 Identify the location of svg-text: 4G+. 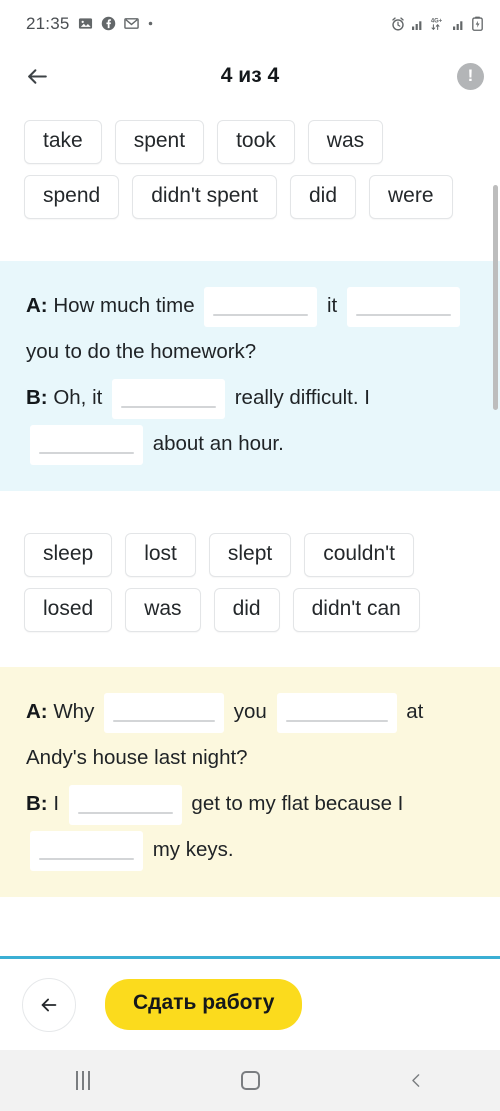
(437, 22).